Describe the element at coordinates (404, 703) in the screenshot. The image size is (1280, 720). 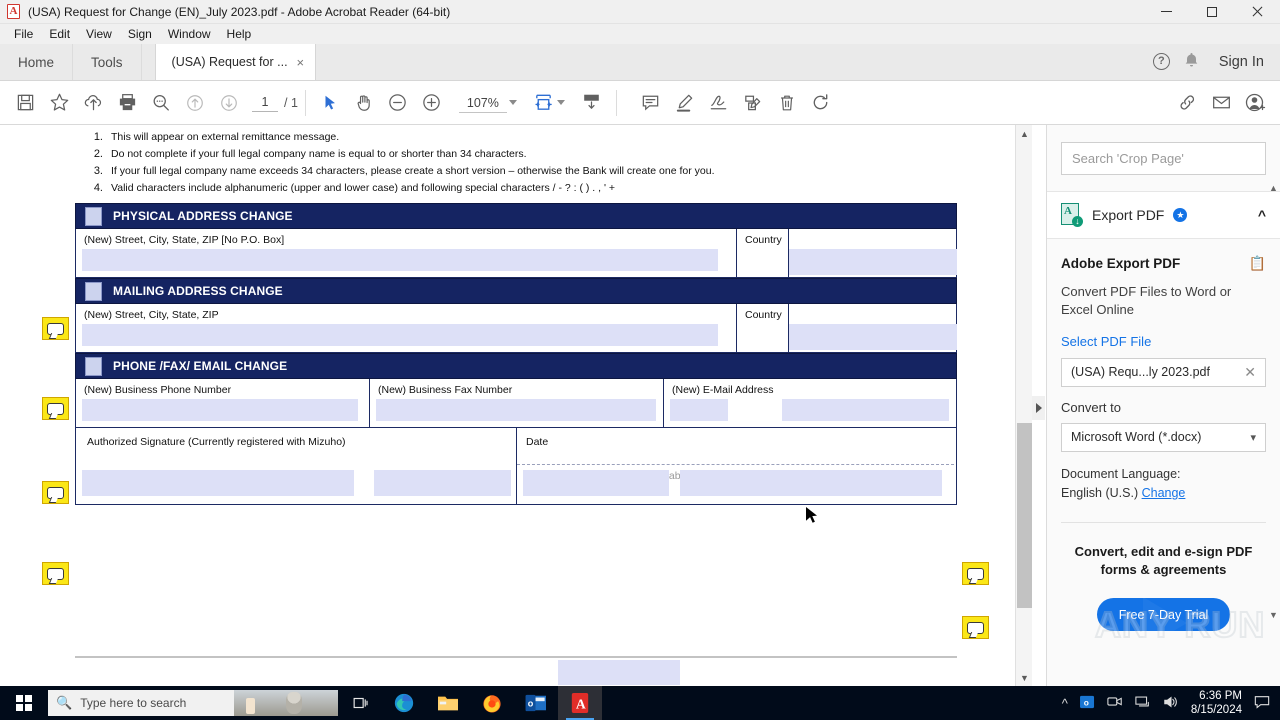
I see `edge-icon` at that location.